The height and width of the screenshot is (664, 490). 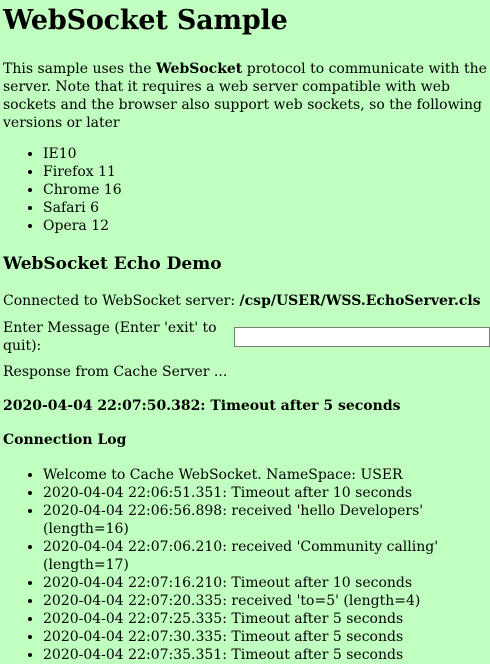 What do you see at coordinates (266, 172) in the screenshot?
I see `browser-item: Firefox 11` at bounding box center [266, 172].